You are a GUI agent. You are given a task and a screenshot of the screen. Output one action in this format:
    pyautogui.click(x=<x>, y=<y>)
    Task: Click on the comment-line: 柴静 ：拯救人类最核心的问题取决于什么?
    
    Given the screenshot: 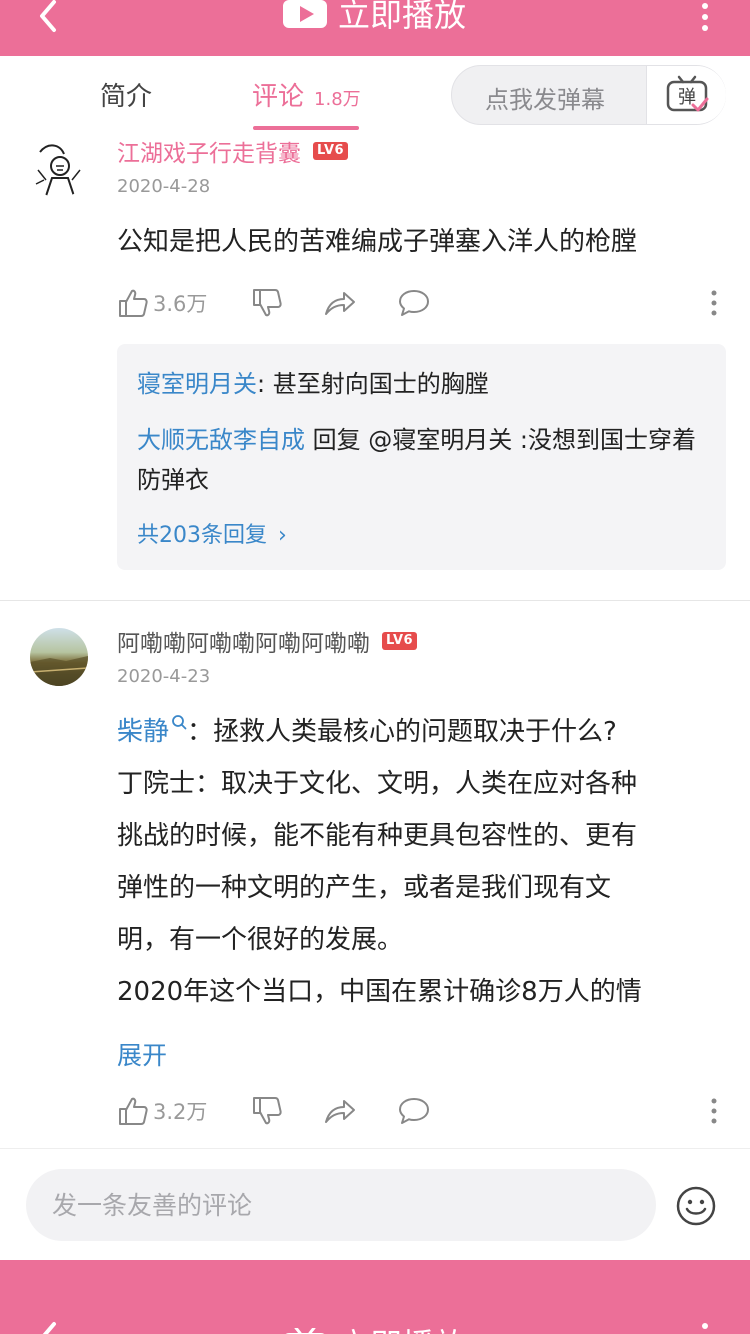 What is the action you would take?
    pyautogui.click(x=419, y=732)
    